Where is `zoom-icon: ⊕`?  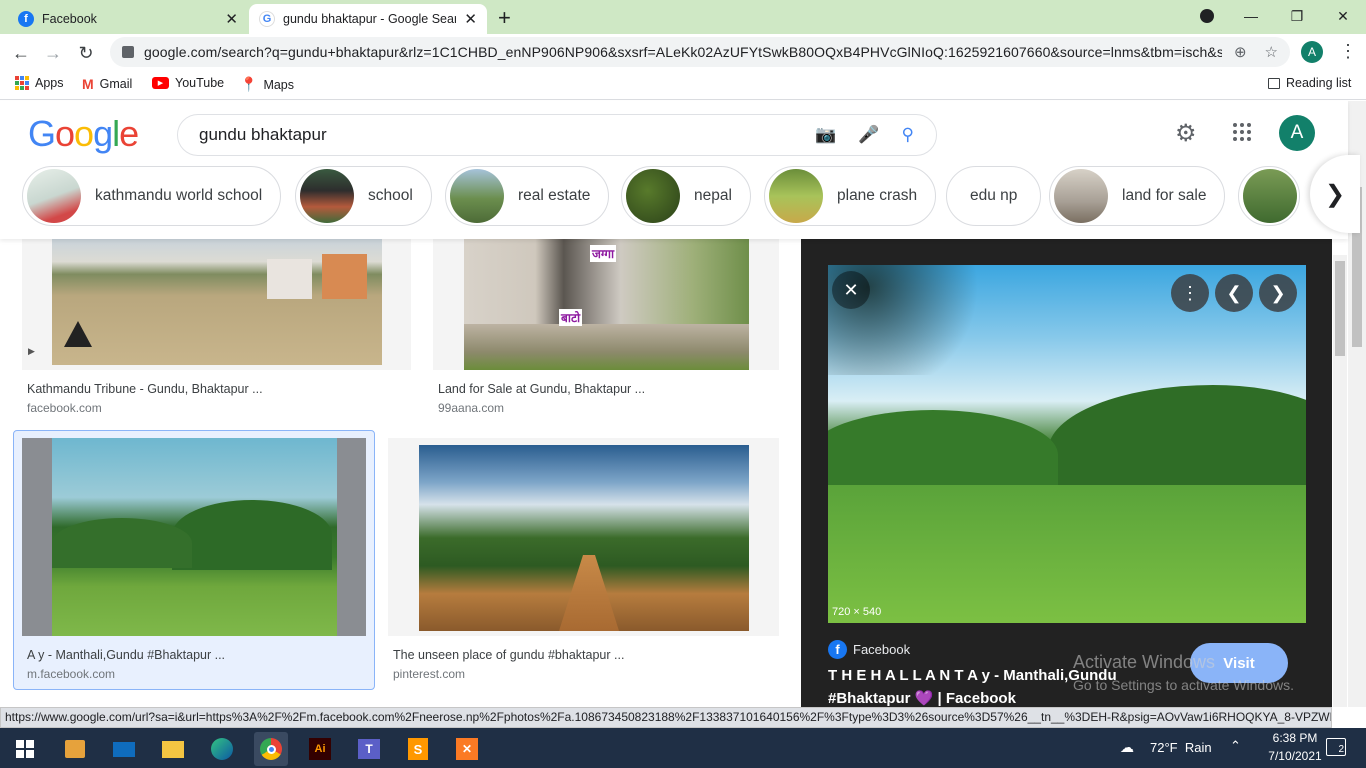 zoom-icon: ⊕ is located at coordinates (1240, 52).